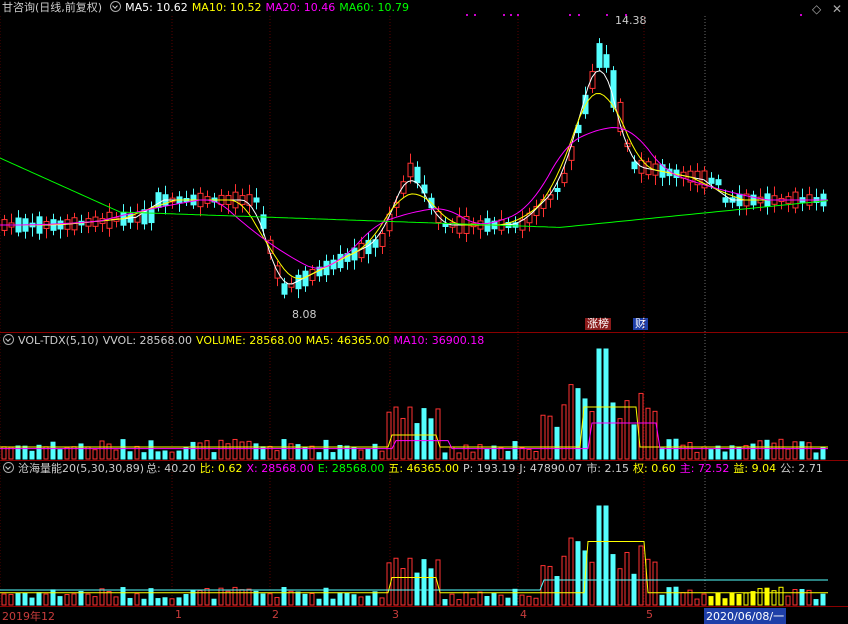 This screenshot has height=624, width=848. Describe the element at coordinates (280, 468) in the screenshot. I see `x-value: X: 28568.00` at that location.